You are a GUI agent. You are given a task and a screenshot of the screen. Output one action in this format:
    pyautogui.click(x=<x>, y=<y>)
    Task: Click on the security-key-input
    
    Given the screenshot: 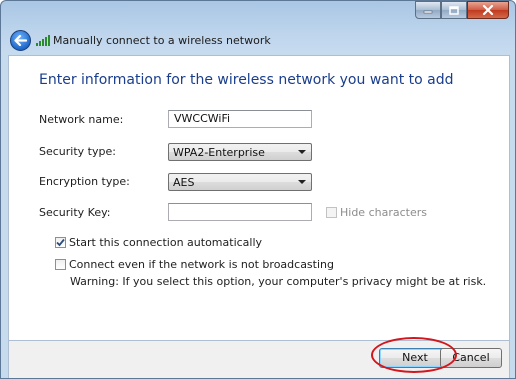 What is the action you would take?
    pyautogui.click(x=240, y=212)
    